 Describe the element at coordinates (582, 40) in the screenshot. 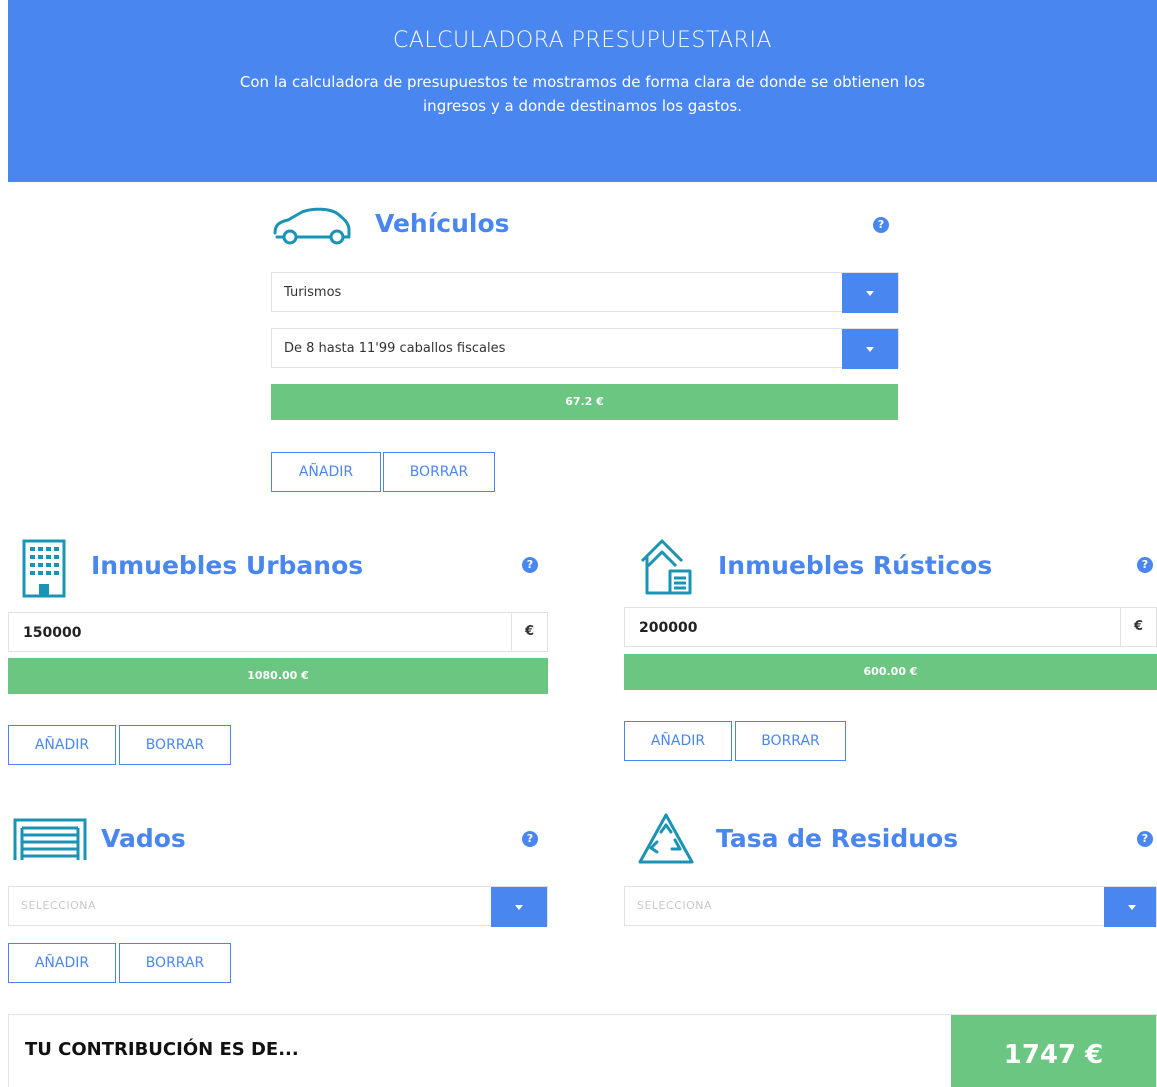

I see `page-title: CALCULADORA PRESUPUESTARIA` at that location.